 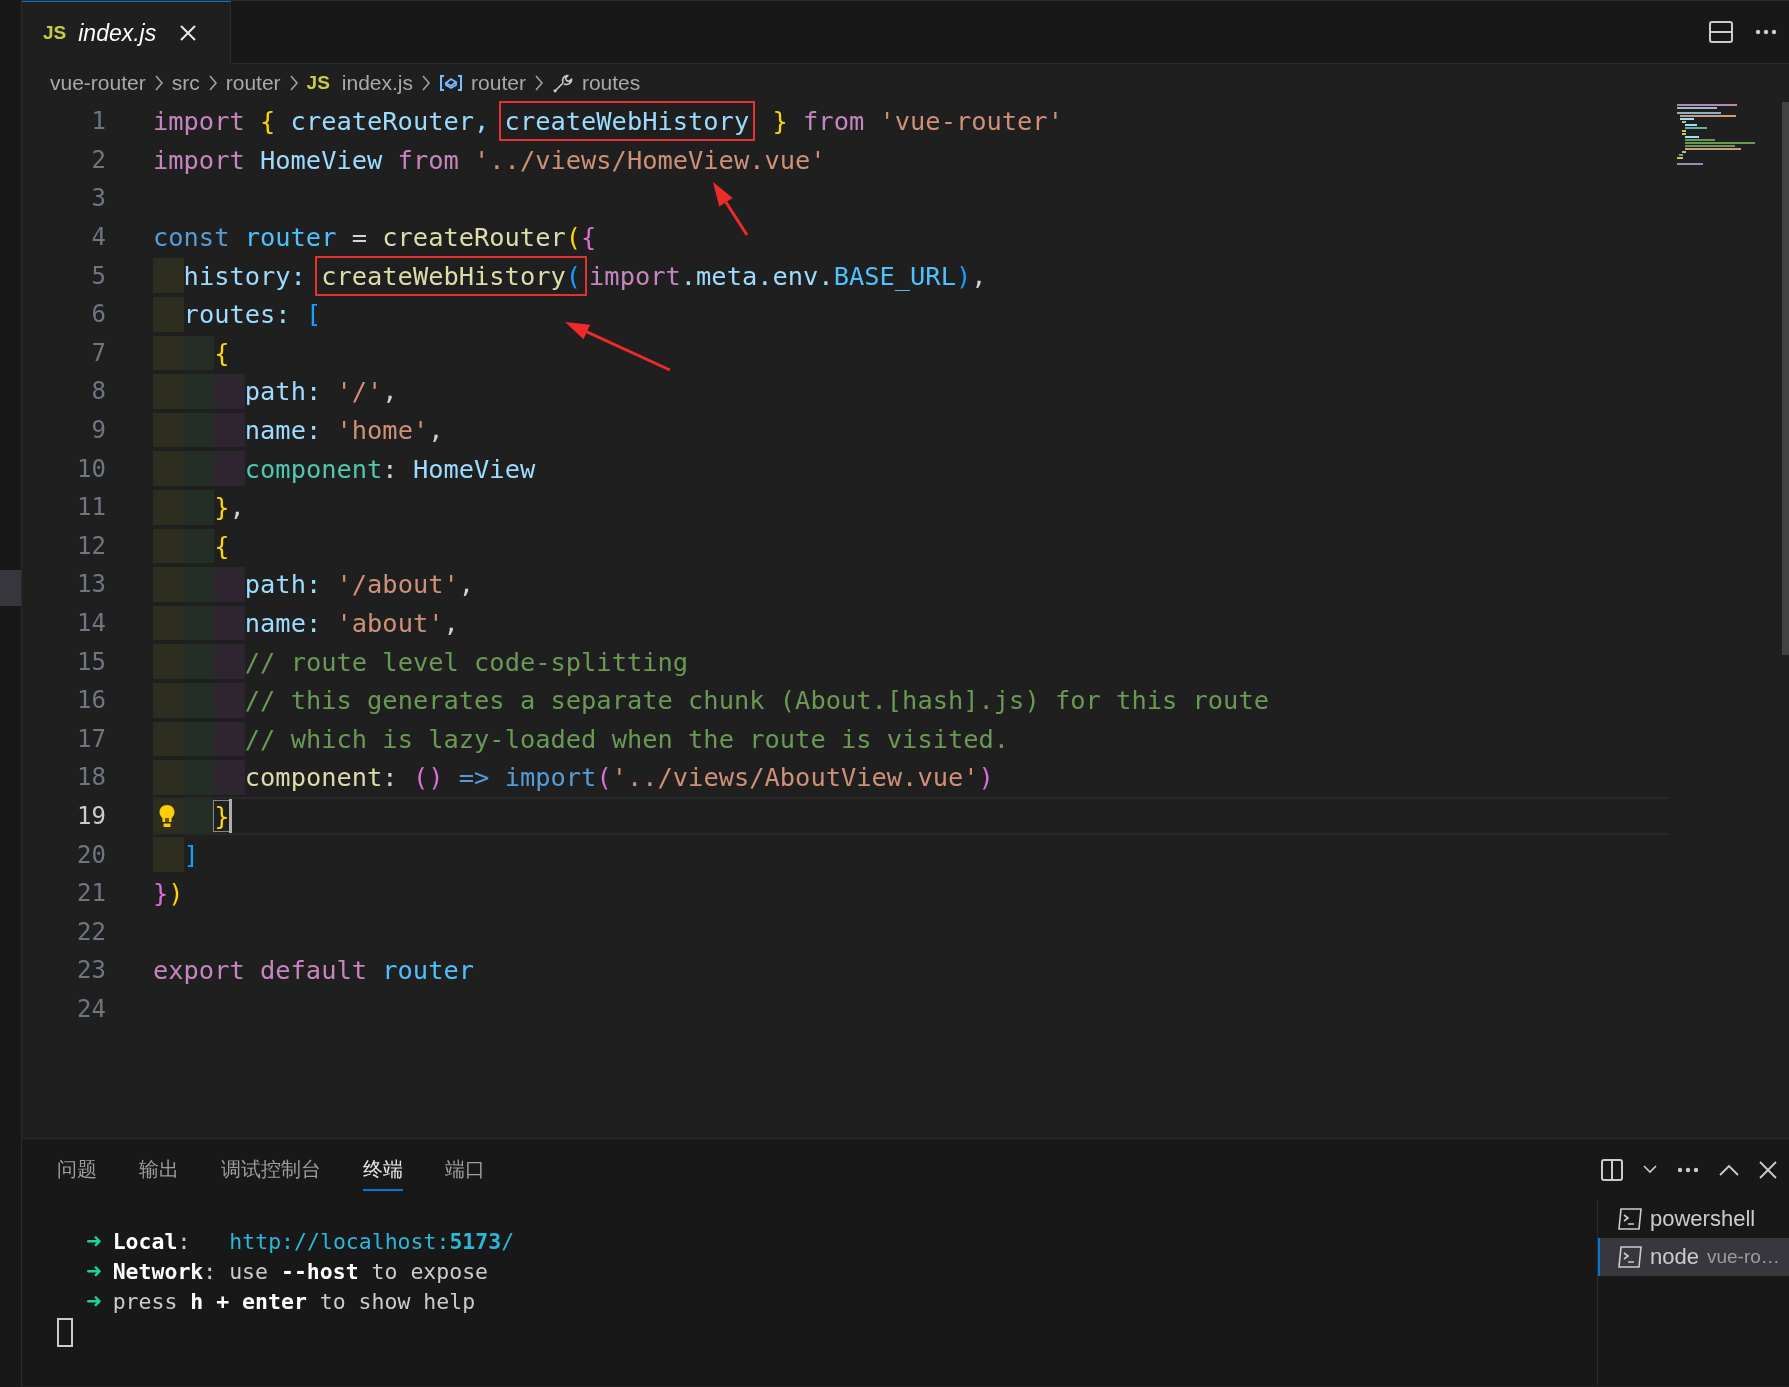 I want to click on line-number: 10, so click(x=91, y=468).